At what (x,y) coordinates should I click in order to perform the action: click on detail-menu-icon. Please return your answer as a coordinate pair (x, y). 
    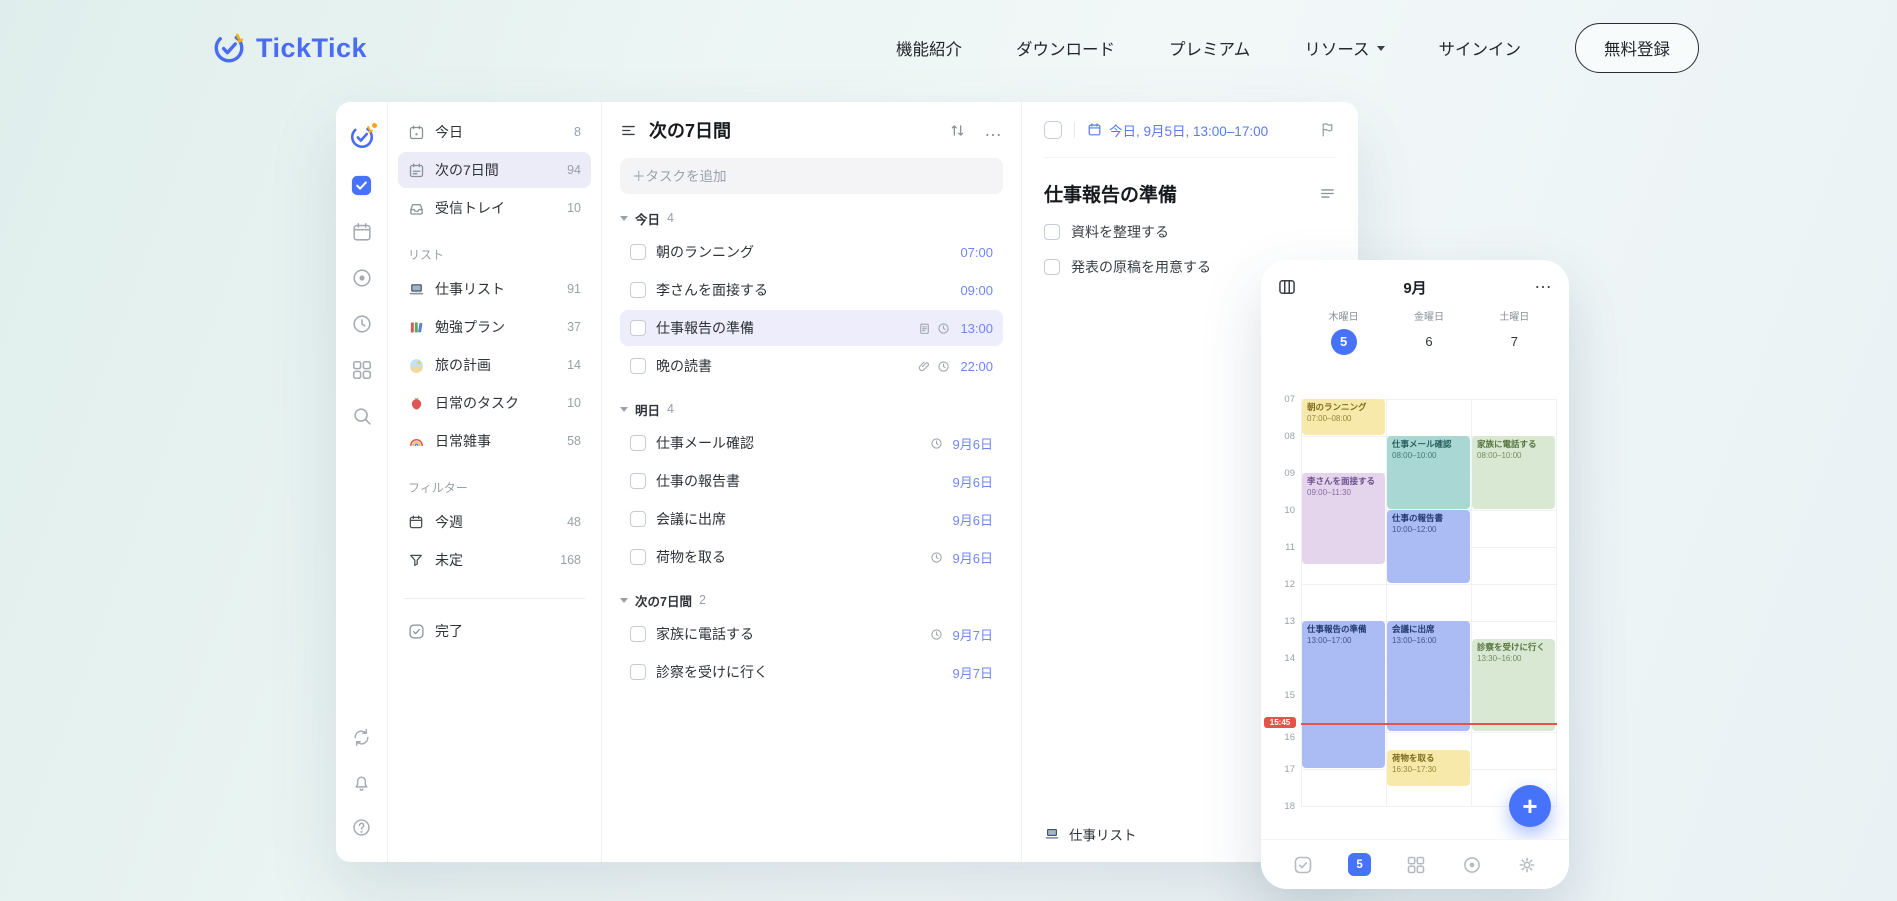
    Looking at the image, I should click on (1327, 193).